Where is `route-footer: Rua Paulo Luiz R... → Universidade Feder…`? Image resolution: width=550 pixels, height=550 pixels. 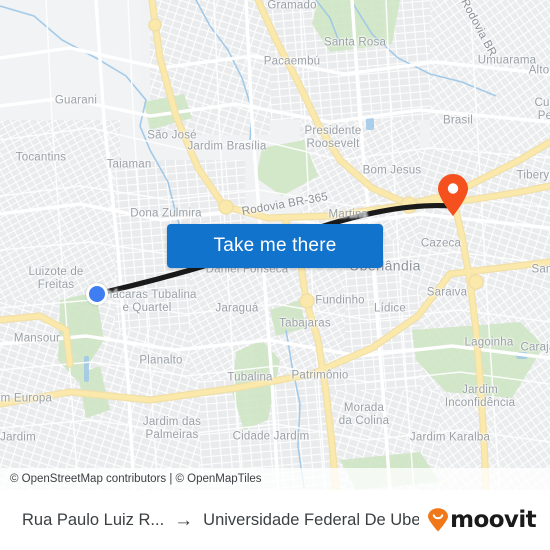 route-footer: Rua Paulo Luiz R... → Universidade Feder… is located at coordinates (275, 520).